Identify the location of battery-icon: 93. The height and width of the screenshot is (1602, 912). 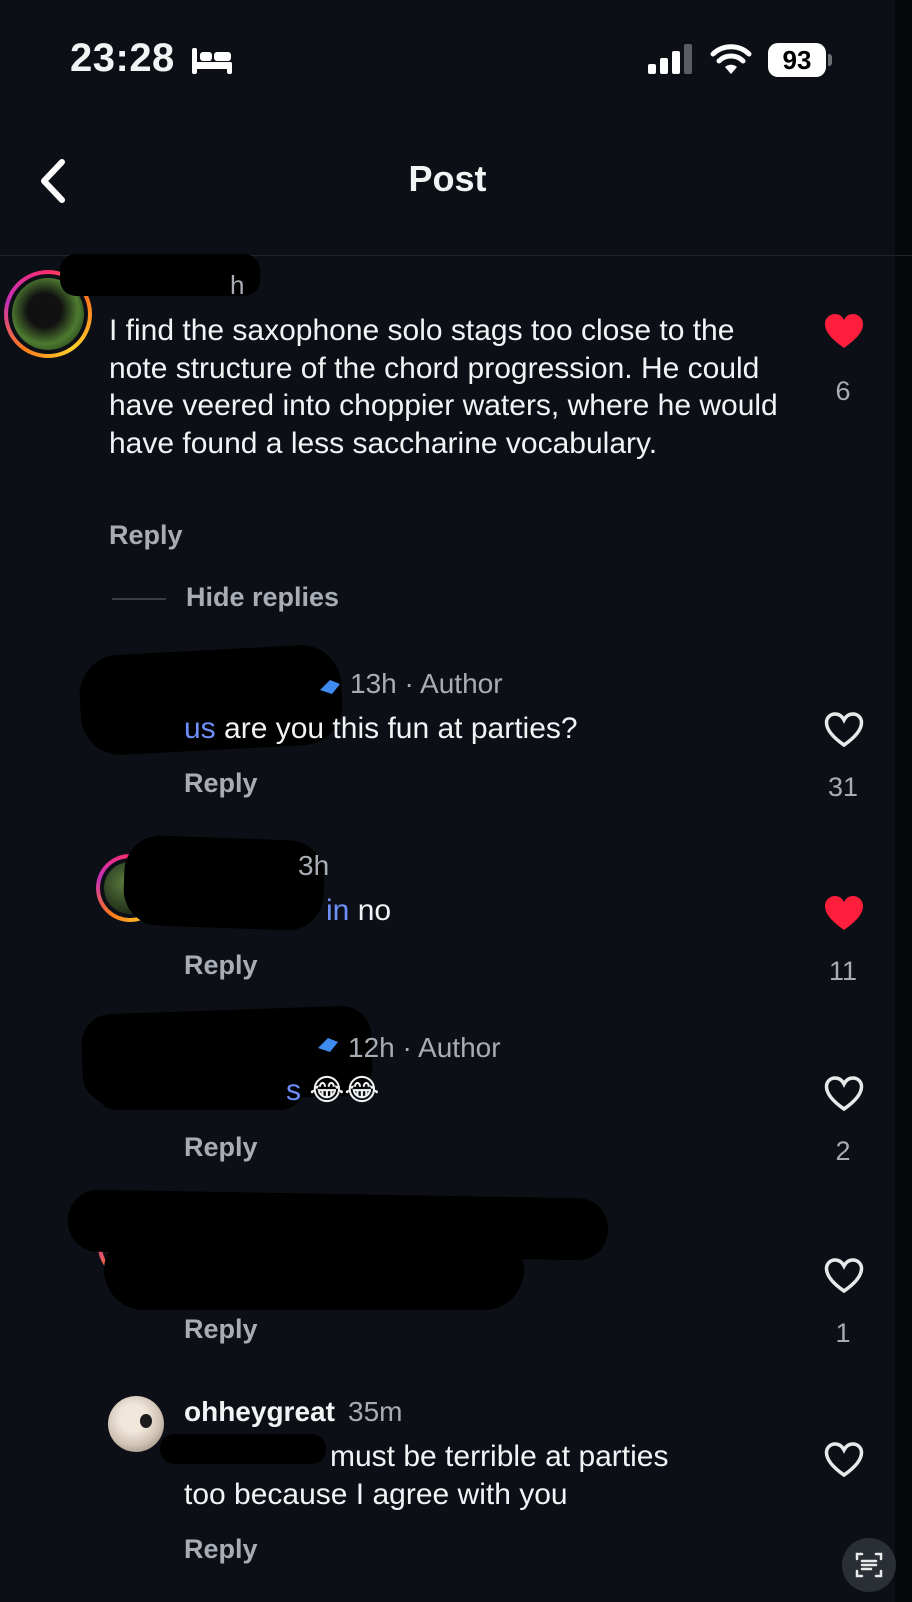
(797, 60).